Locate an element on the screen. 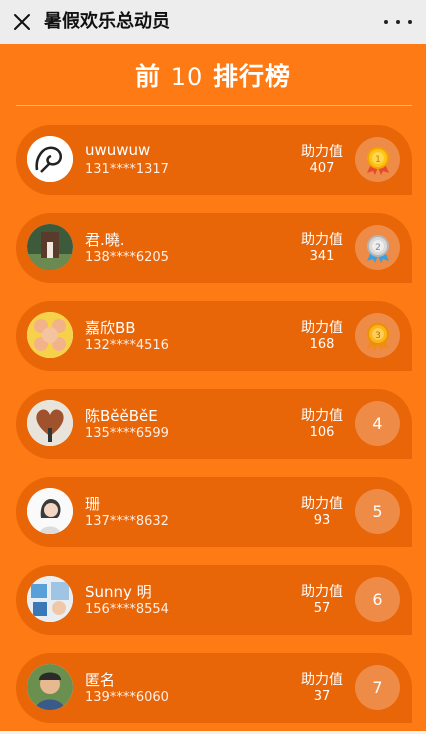  bronze-medal-icon: 3 is located at coordinates (377, 336).